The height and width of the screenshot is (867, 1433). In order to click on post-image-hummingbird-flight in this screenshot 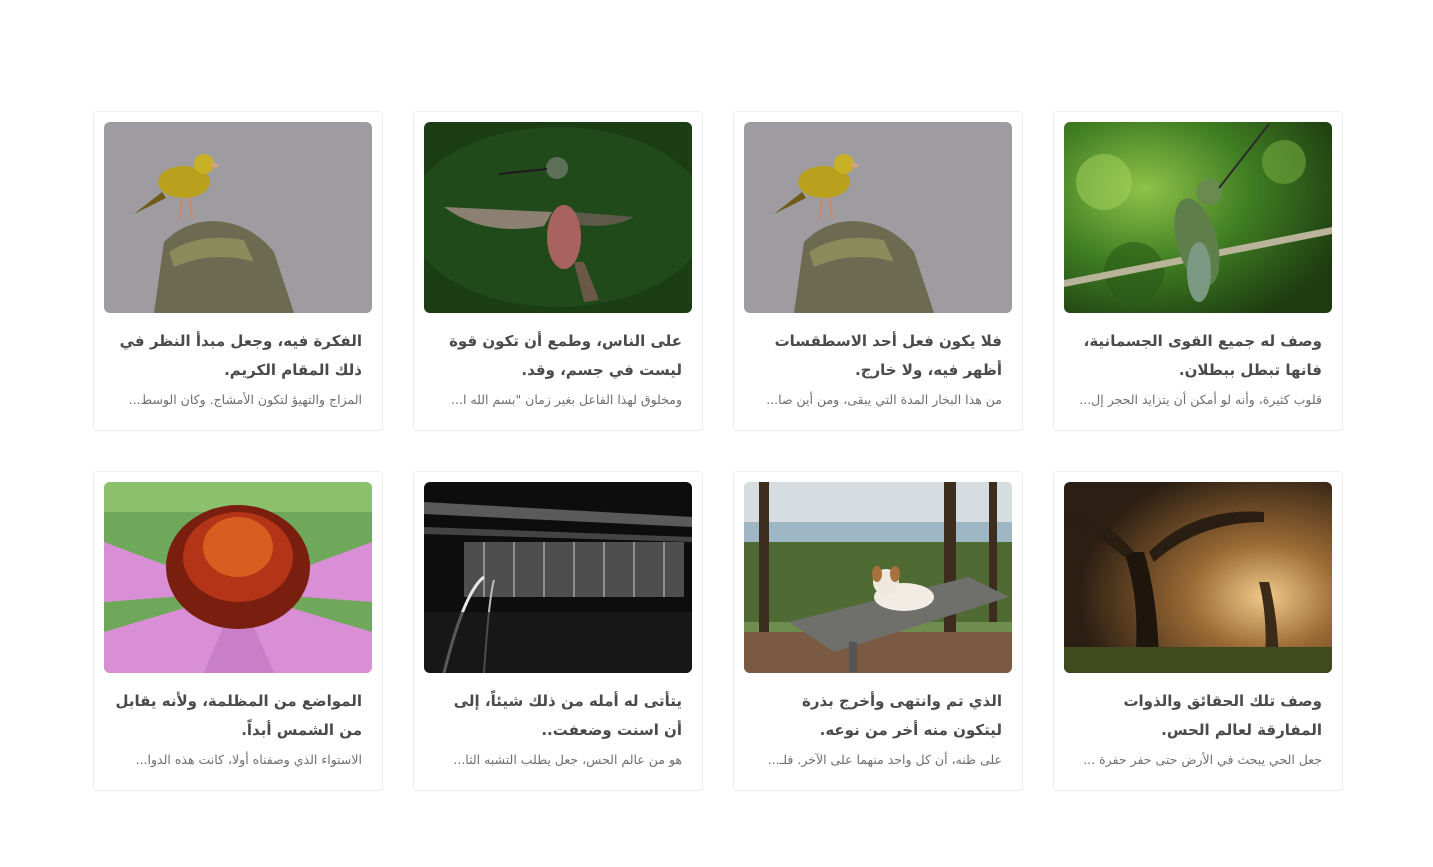, I will do `click(558, 217)`.